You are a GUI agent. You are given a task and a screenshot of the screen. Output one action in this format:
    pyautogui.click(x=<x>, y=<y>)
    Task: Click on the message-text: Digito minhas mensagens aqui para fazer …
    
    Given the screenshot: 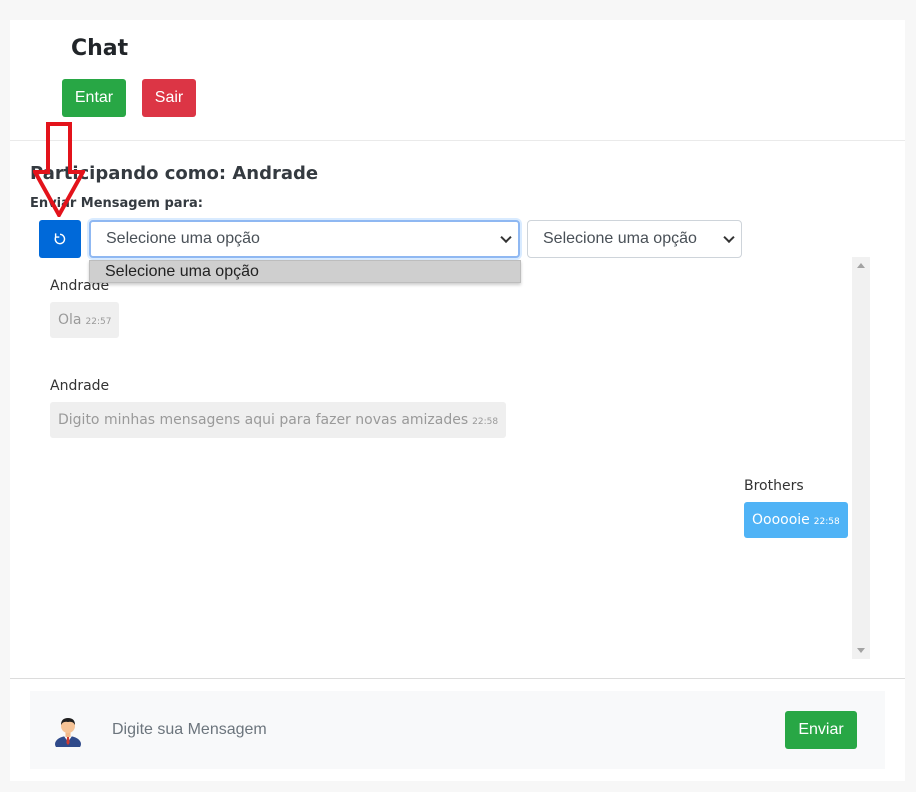 What is the action you would take?
    pyautogui.click(x=263, y=420)
    